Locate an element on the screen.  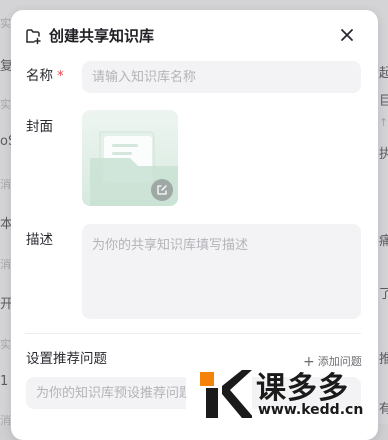
bg-fragment: 痛 is located at coordinates (383, 241).